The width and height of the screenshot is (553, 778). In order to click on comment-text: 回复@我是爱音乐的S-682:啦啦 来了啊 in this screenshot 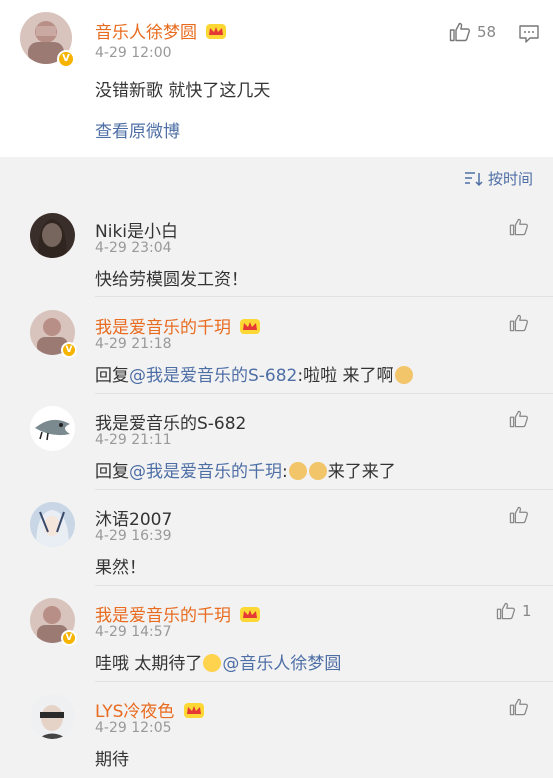, I will do `click(254, 373)`.